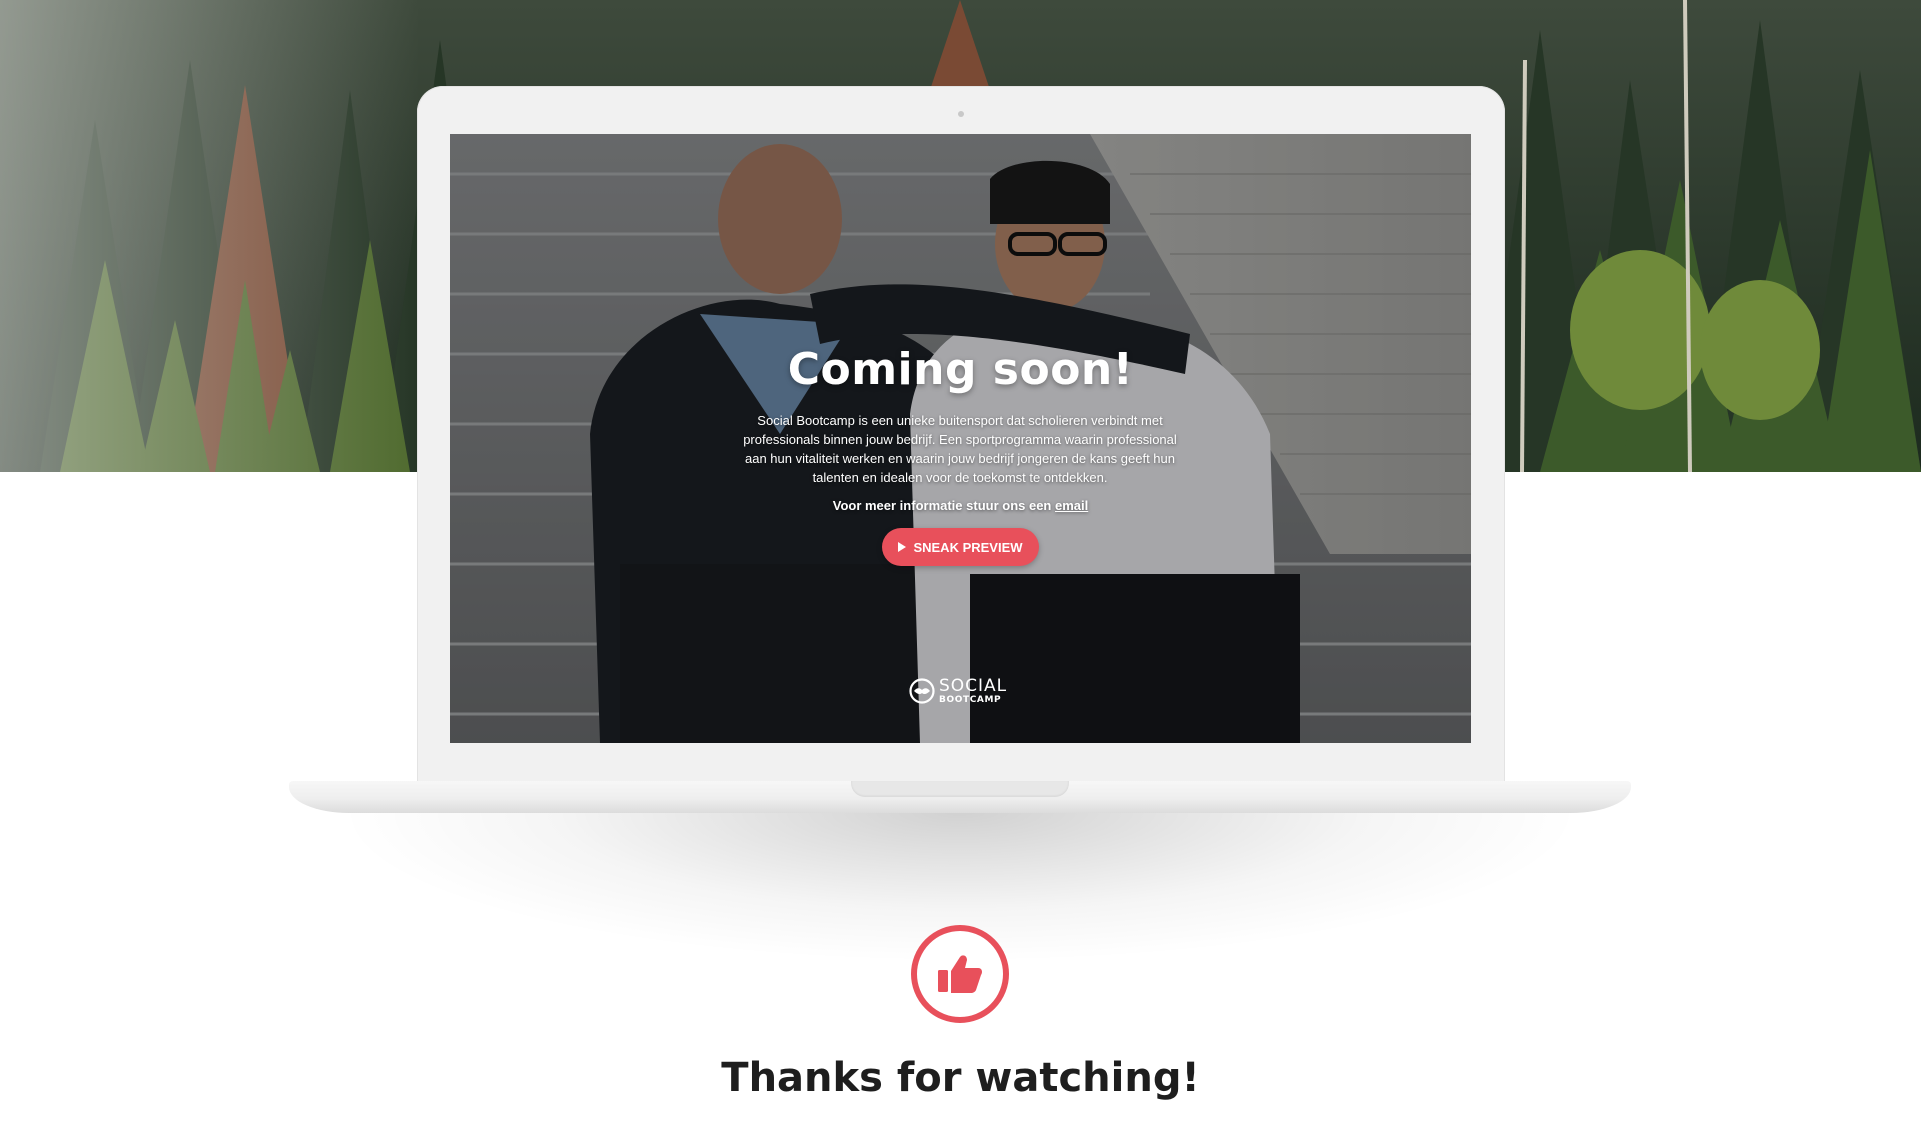 The height and width of the screenshot is (1132, 1921). Describe the element at coordinates (960, 789) in the screenshot. I see `laptop-base-notch` at that location.